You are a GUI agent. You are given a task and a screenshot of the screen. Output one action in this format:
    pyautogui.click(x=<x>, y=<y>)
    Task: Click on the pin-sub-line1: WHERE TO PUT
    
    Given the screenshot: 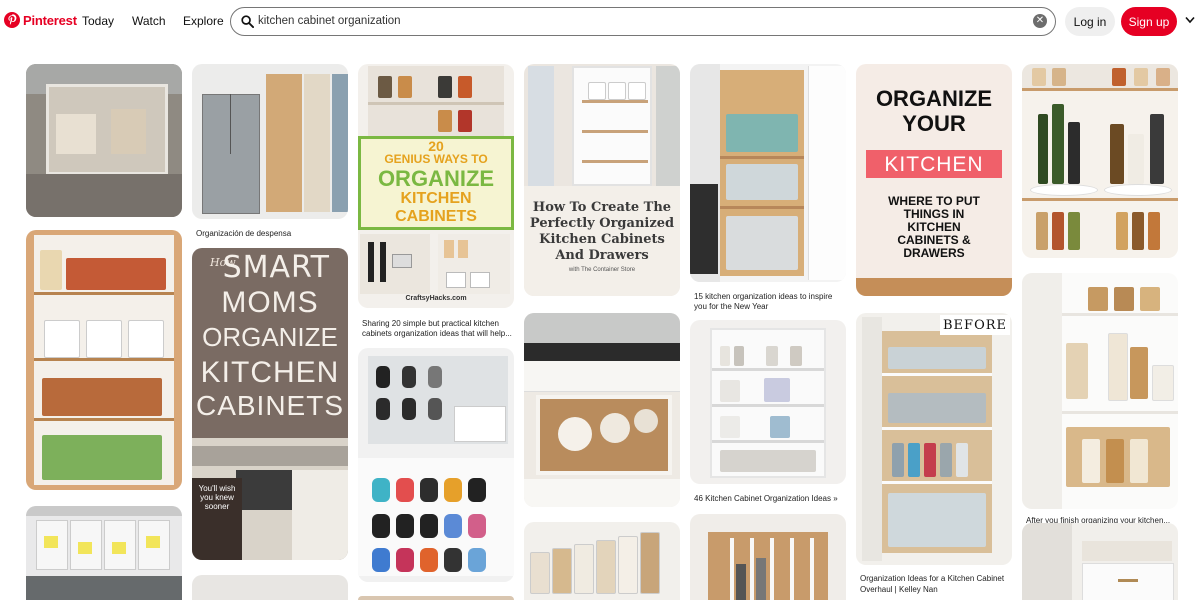 What is the action you would take?
    pyautogui.click(x=934, y=201)
    